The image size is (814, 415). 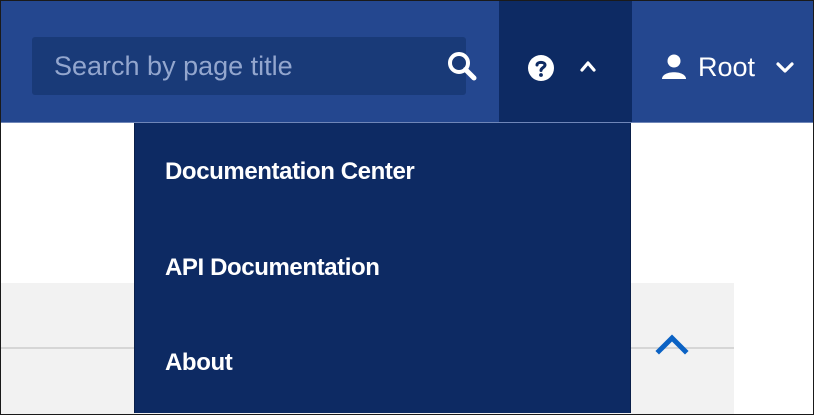 I want to click on user-name: Root, so click(x=726, y=67).